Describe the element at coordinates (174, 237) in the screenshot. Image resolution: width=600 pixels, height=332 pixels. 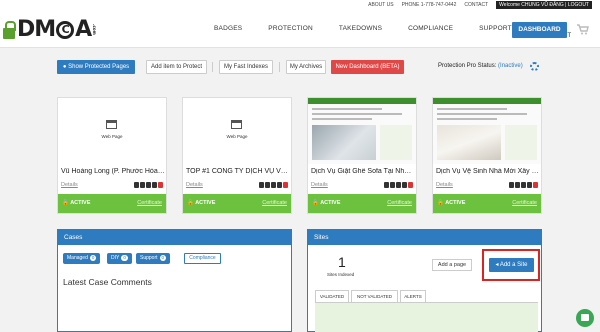
I see `cases-header: Cases` at that location.